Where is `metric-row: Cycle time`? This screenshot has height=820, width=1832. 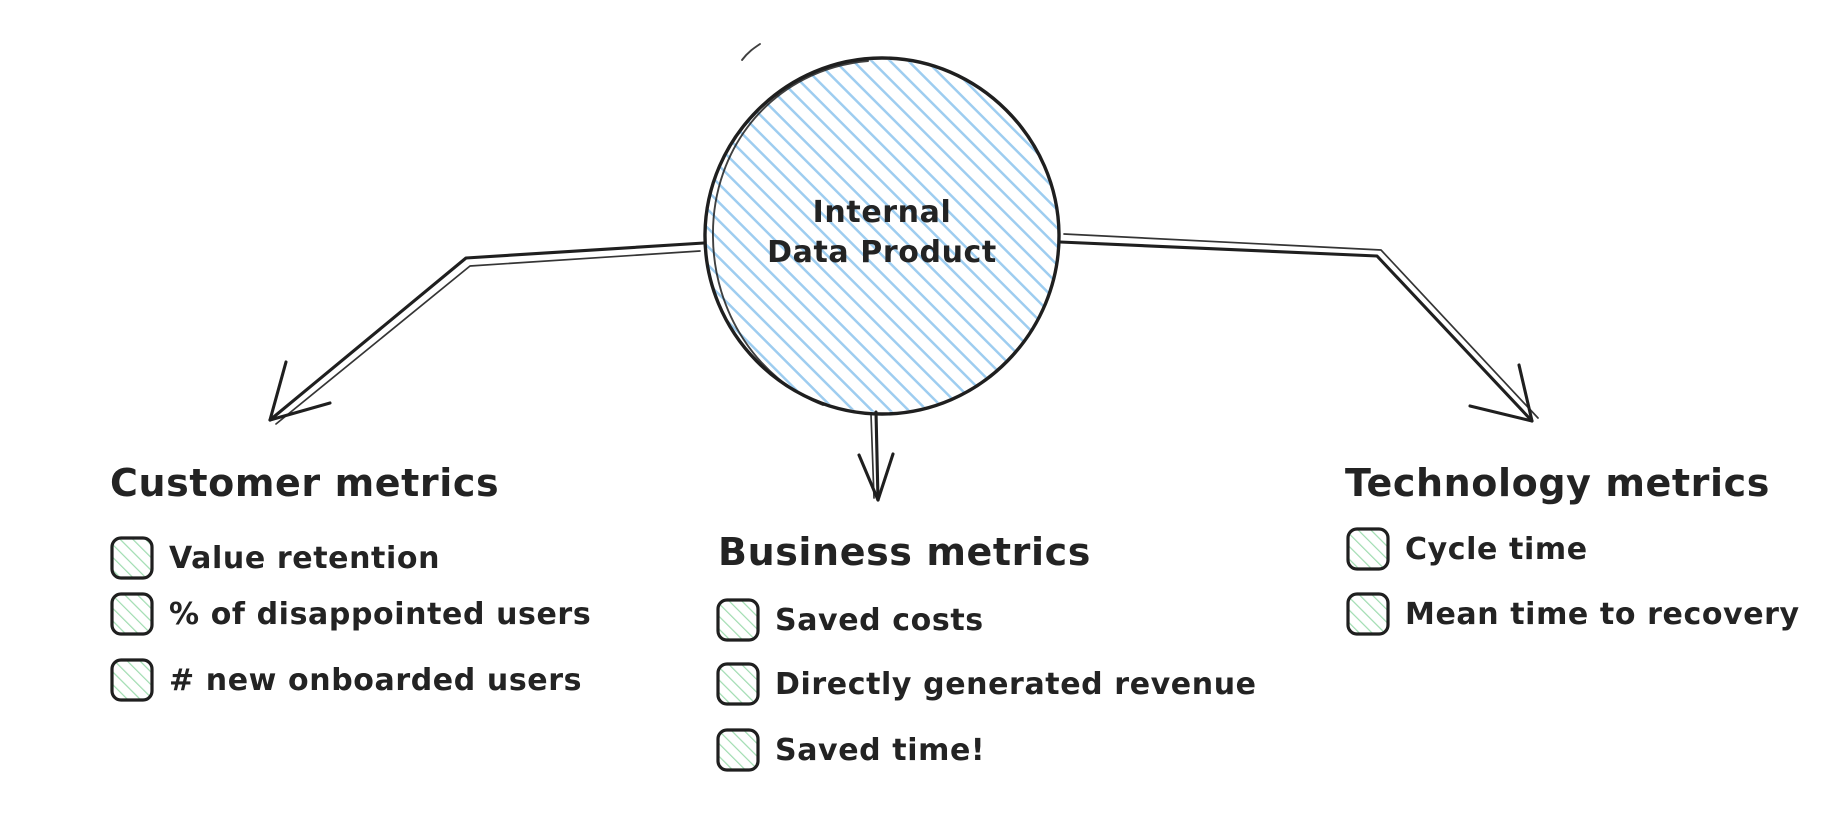 metric-row: Cycle time is located at coordinates (1466, 550).